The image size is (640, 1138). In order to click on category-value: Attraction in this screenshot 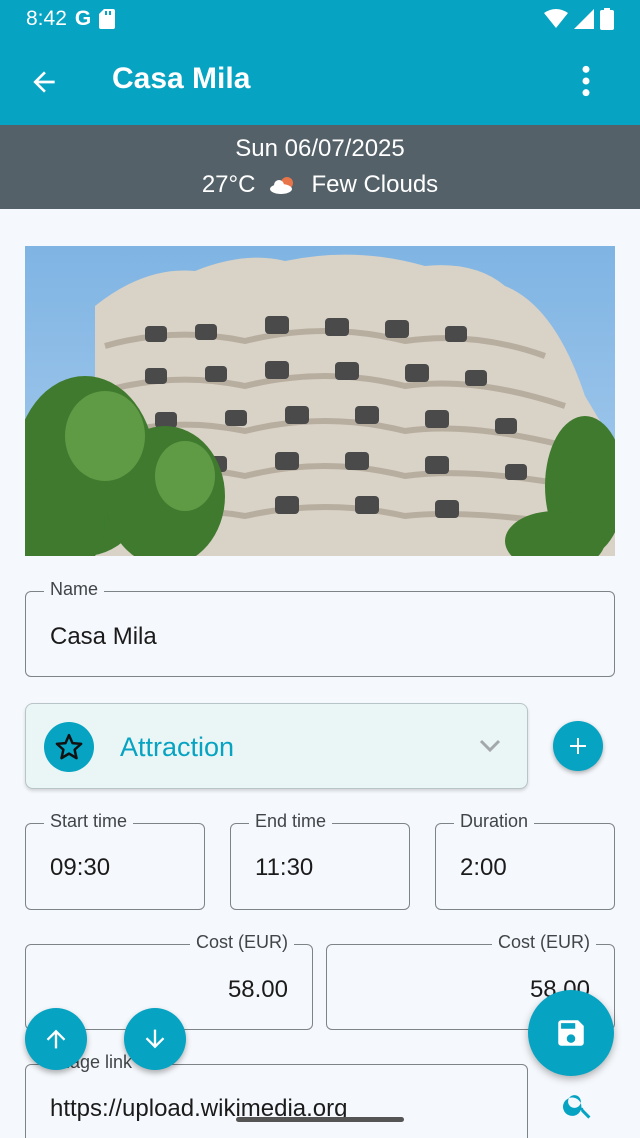, I will do `click(177, 747)`.